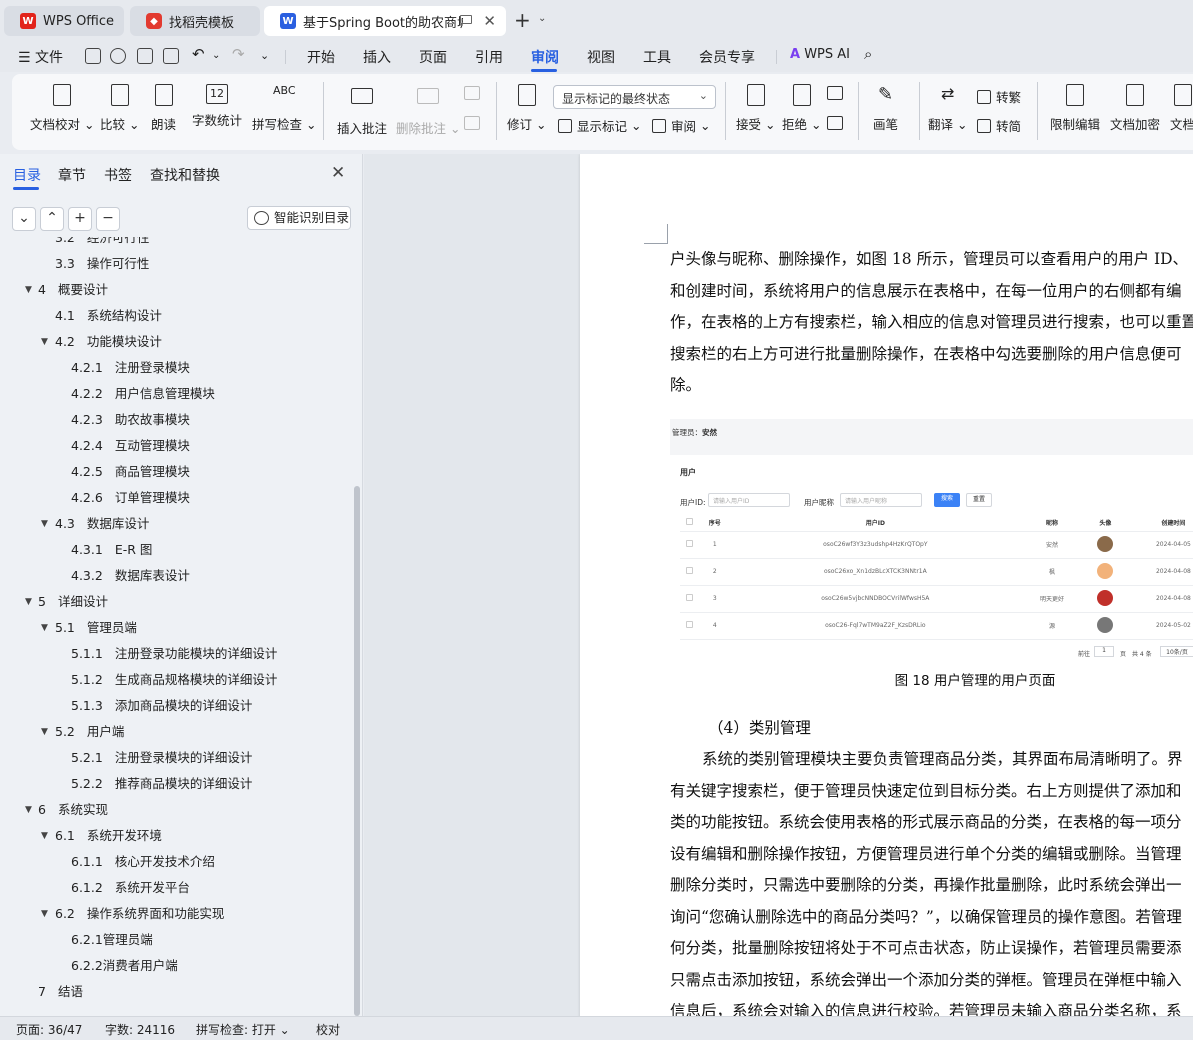 This screenshot has height=1040, width=1193. Describe the element at coordinates (24, 219) in the screenshot. I see `collapse-all-button: ⌄` at that location.